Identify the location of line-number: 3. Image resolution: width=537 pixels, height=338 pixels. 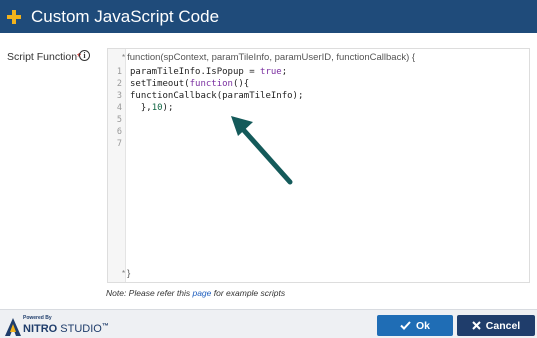
(119, 96).